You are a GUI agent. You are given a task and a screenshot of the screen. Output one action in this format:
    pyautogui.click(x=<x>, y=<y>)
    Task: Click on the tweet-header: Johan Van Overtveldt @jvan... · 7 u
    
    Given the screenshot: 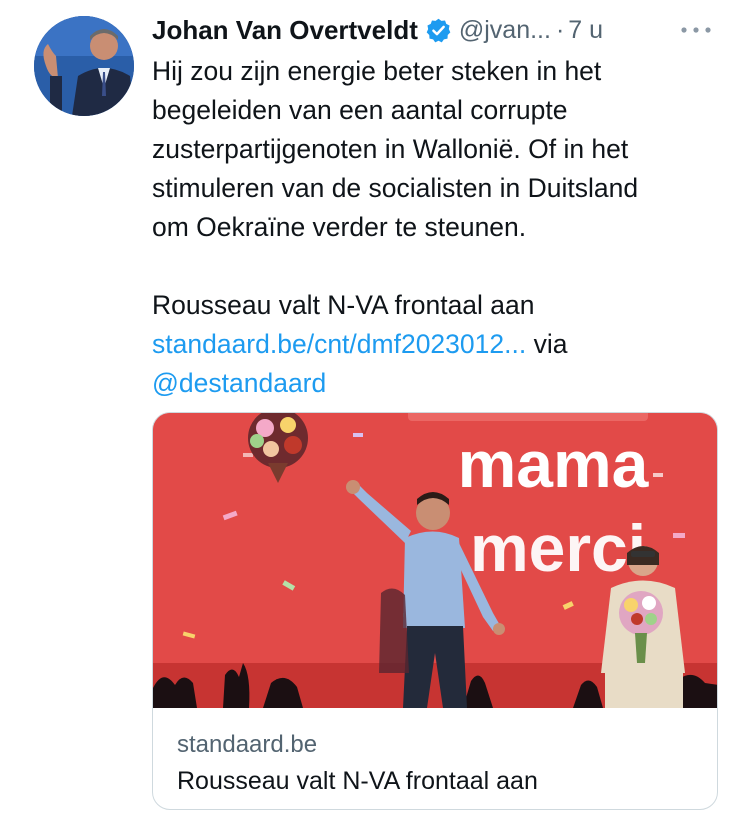 What is the action you would take?
    pyautogui.click(x=377, y=30)
    